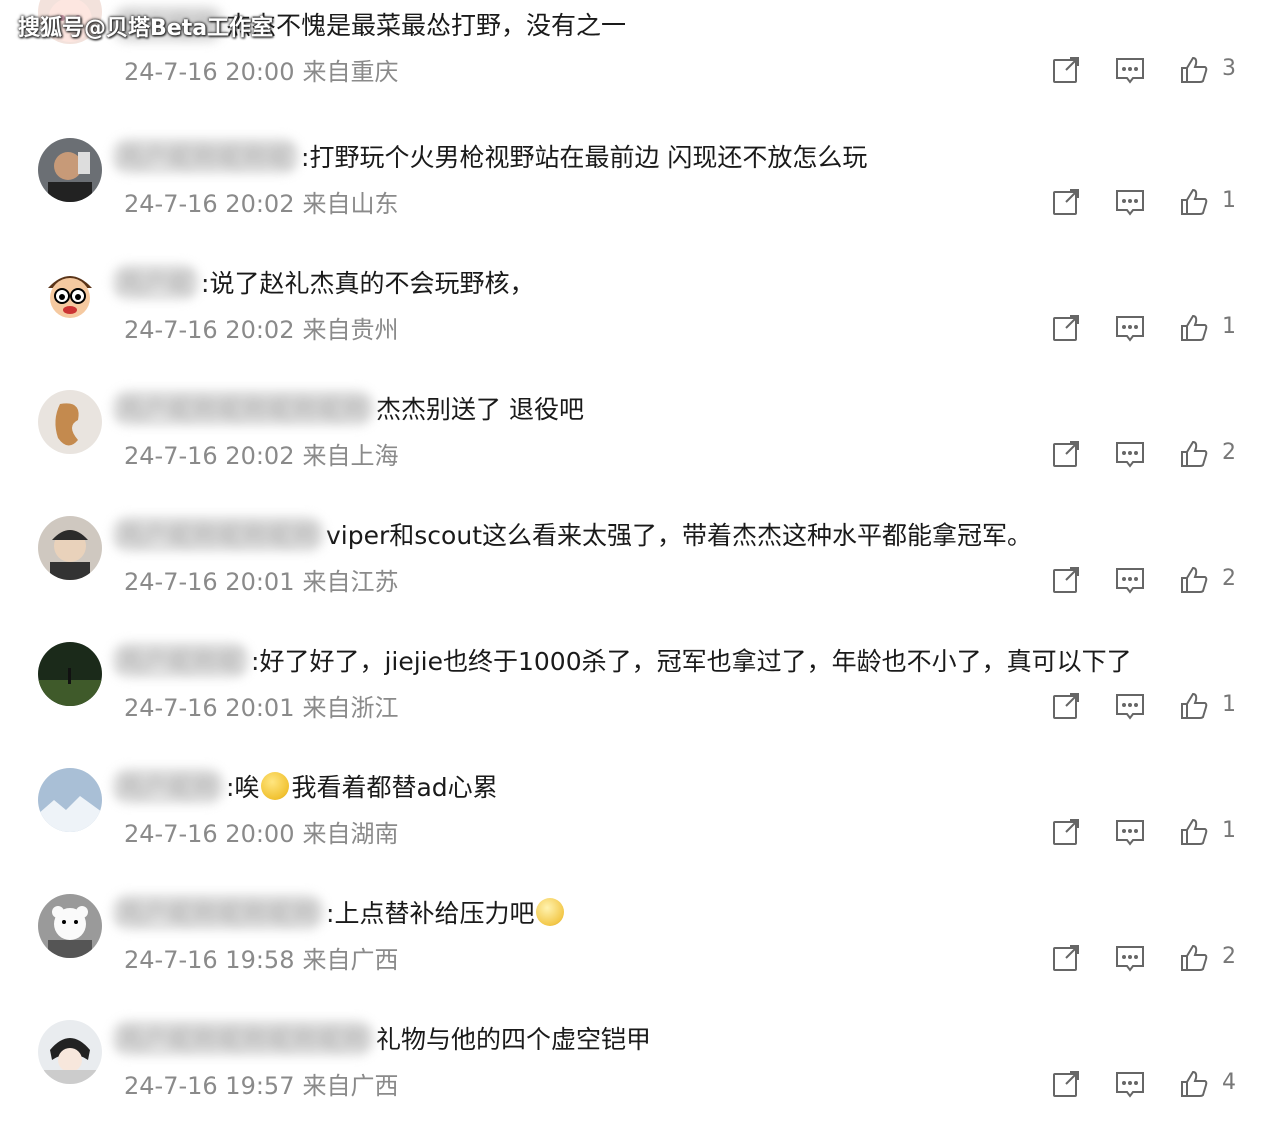 This screenshot has width=1274, height=1134. What do you see at coordinates (584, 157) in the screenshot?
I see `comment-text: :打野玩个火男枪视野站在最前边 闪现还不放怎么玩` at bounding box center [584, 157].